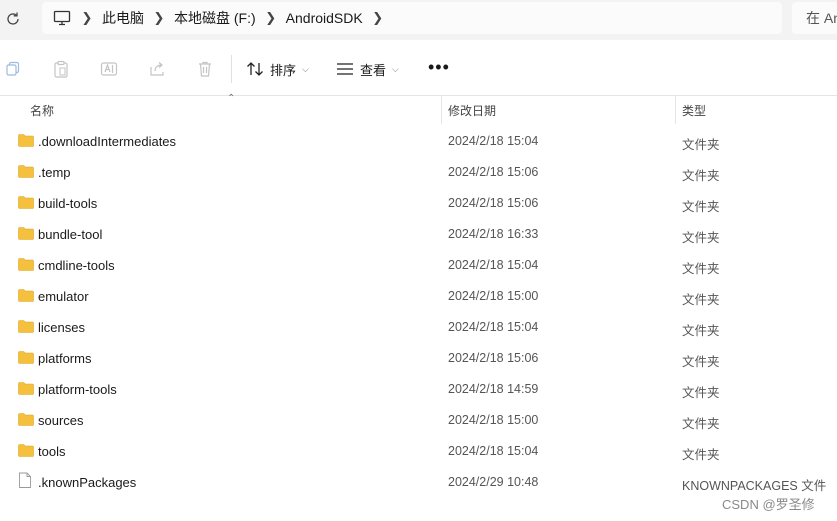 The image size is (837, 521). What do you see at coordinates (768, 504) in the screenshot?
I see `watermark: CSDN @罗圣修` at bounding box center [768, 504].